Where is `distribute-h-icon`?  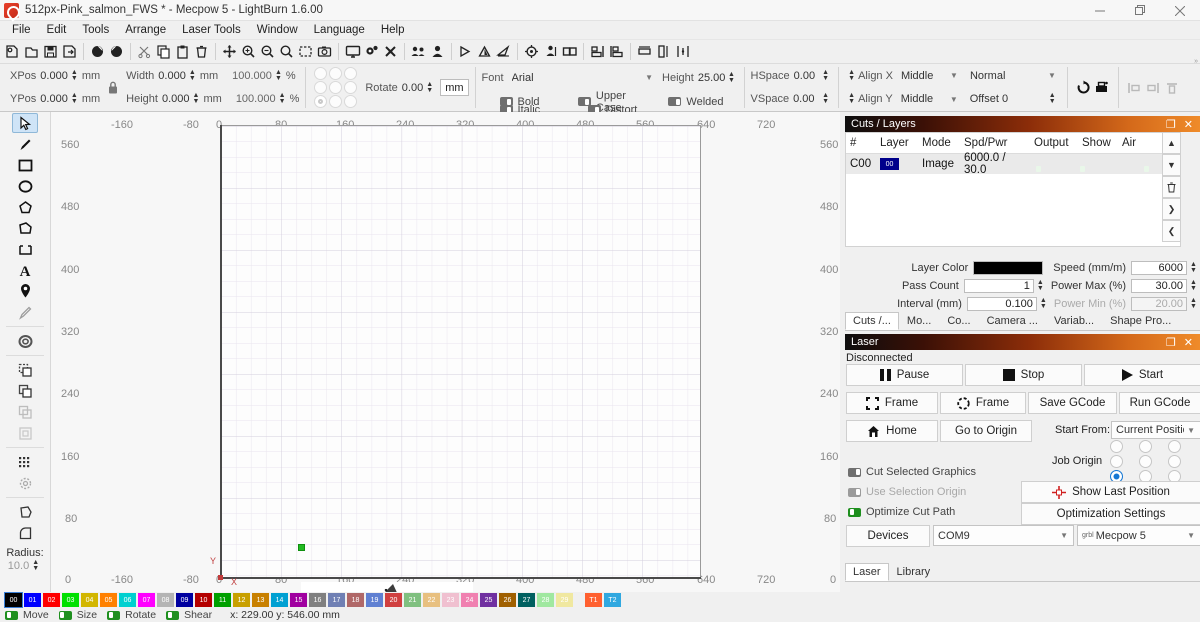 distribute-h-icon is located at coordinates (644, 52).